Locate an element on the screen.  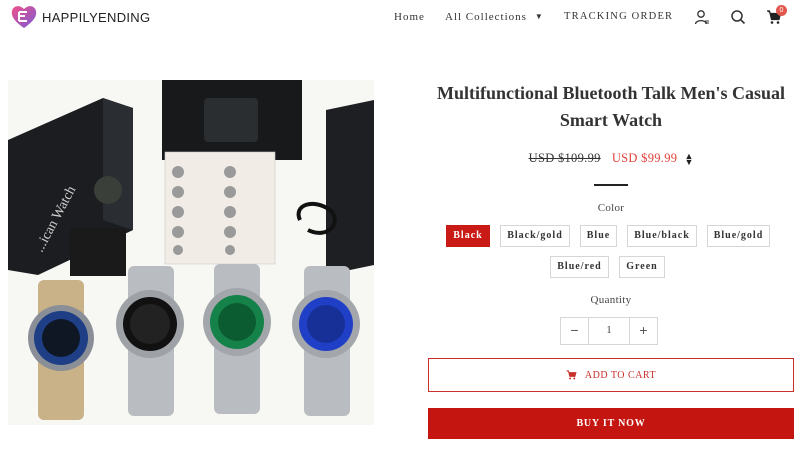
price-row: USD $109.99 USD $99.99 ▲ ▼ is located at coordinates (611, 159).